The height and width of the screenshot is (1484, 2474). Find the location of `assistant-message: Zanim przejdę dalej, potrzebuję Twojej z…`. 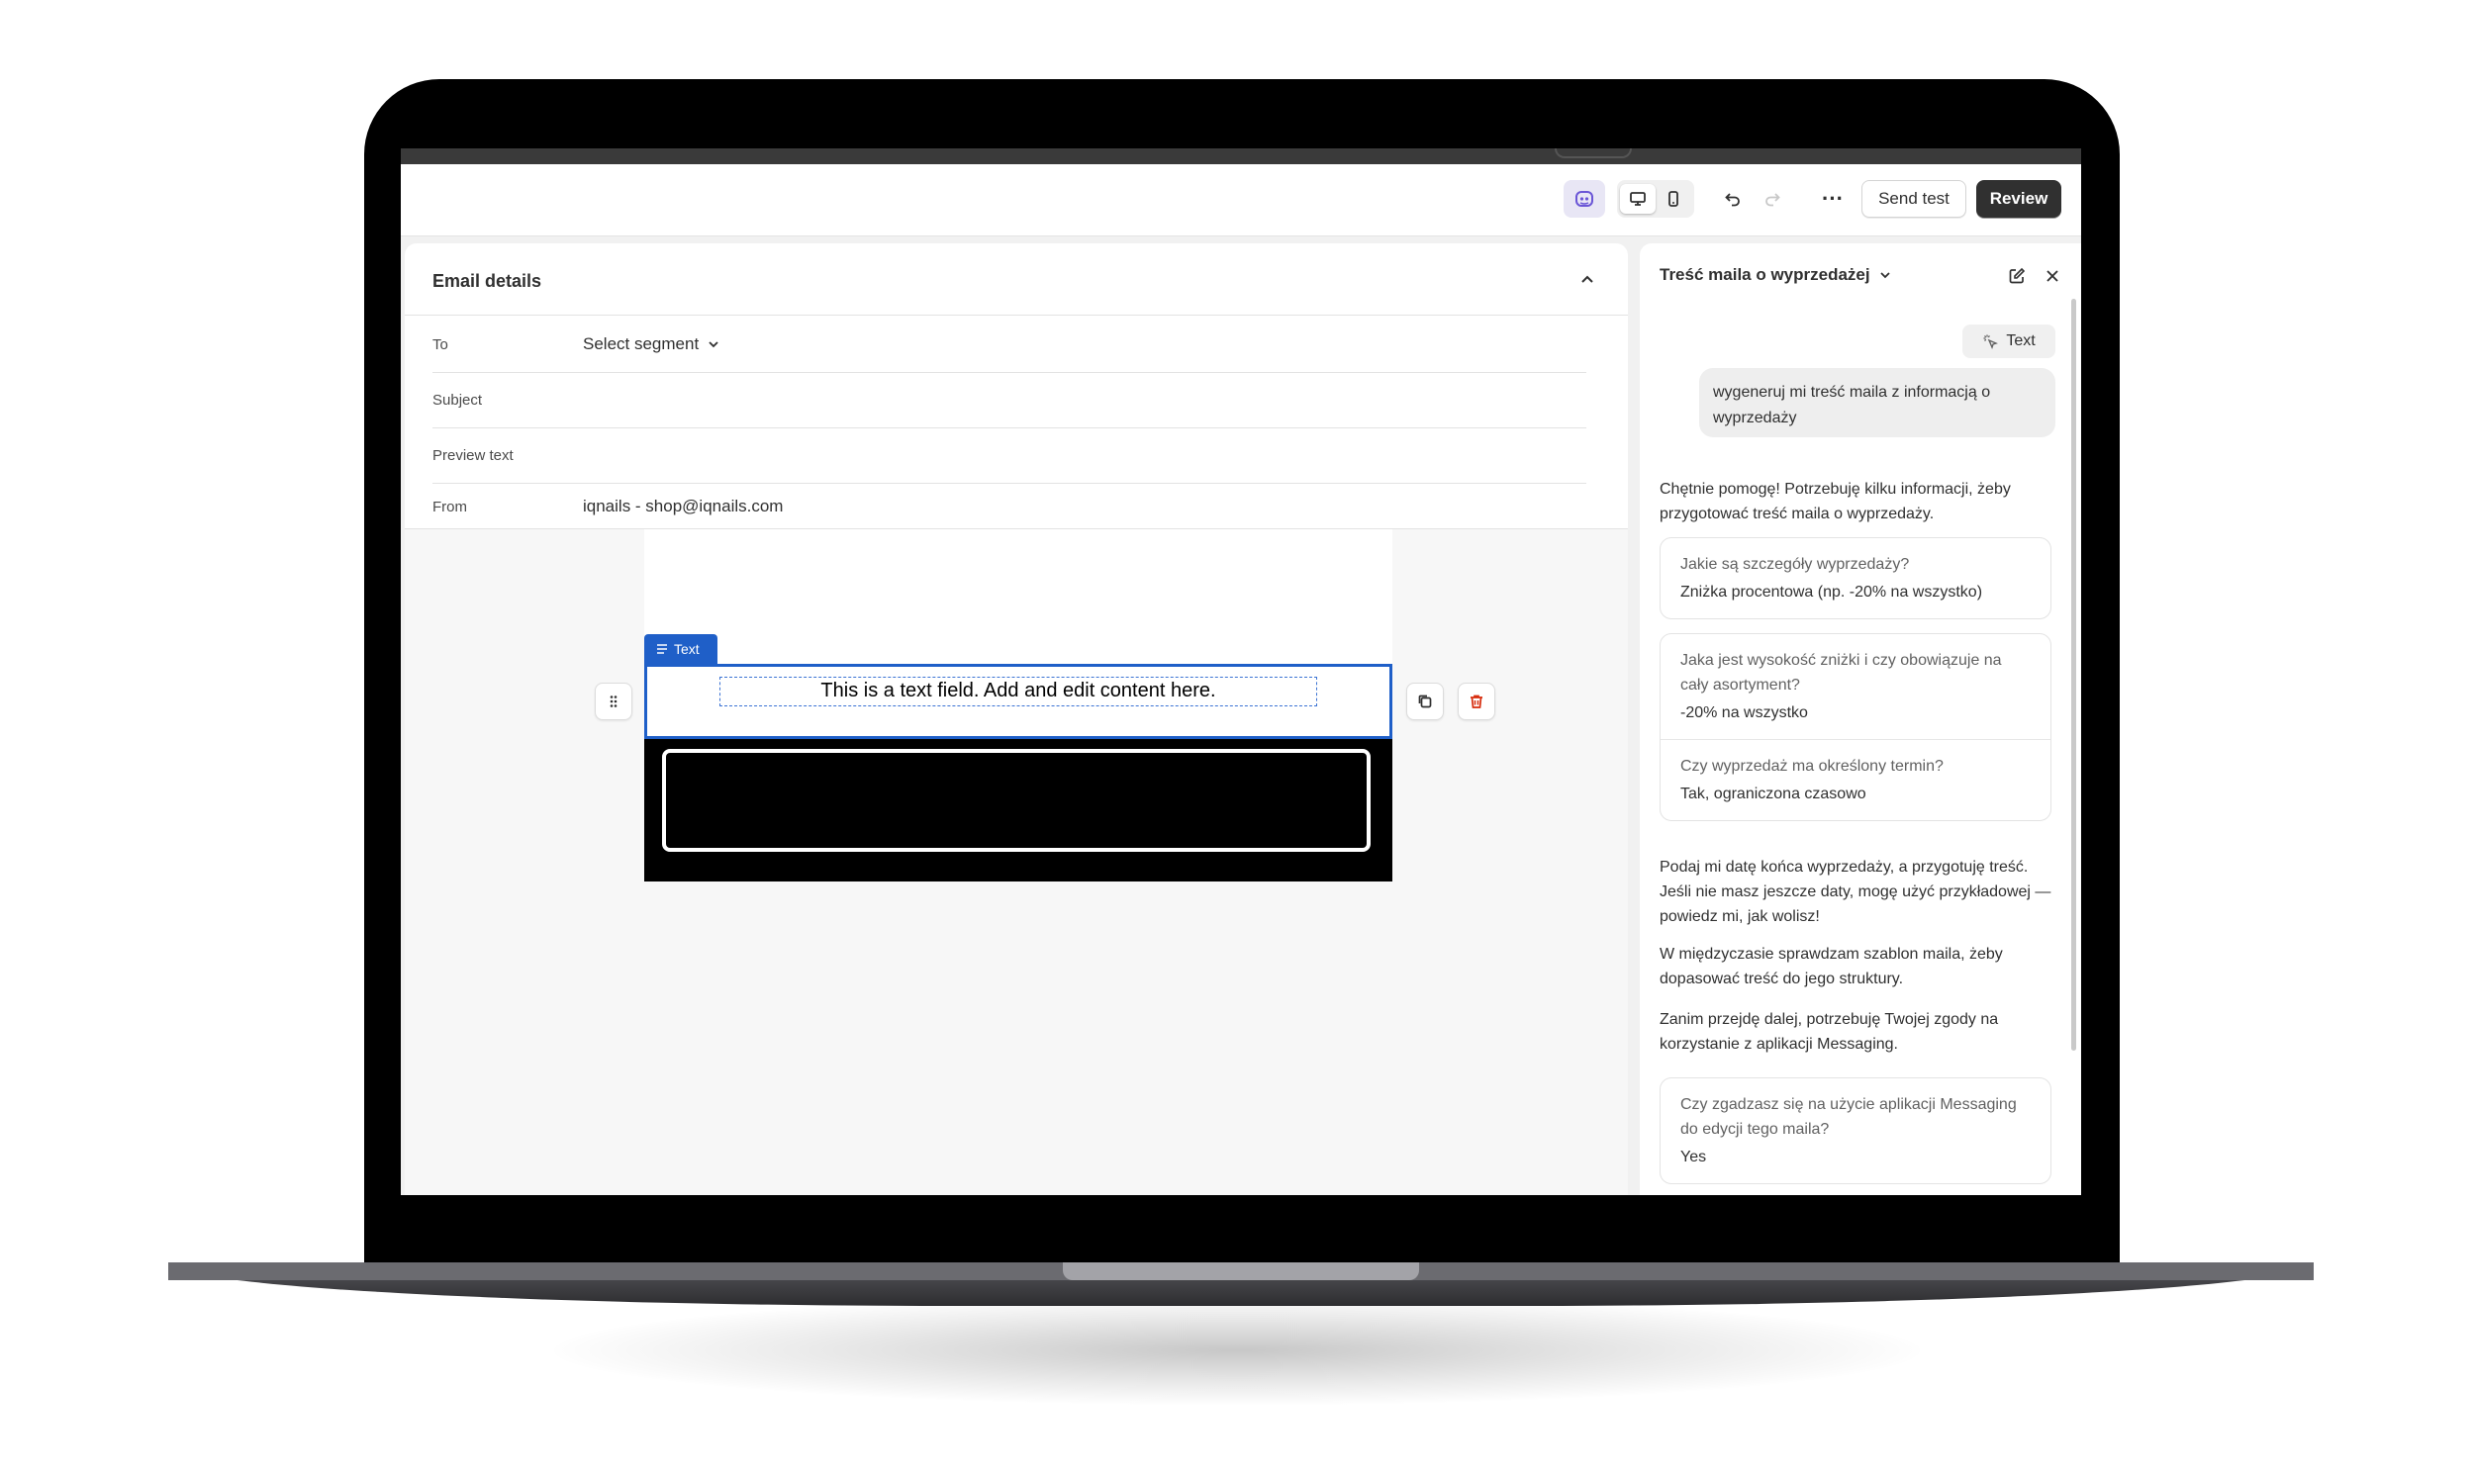

assistant-message: Zanim przejdę dalej, potrzebuję Twojej z… is located at coordinates (1830, 1032).